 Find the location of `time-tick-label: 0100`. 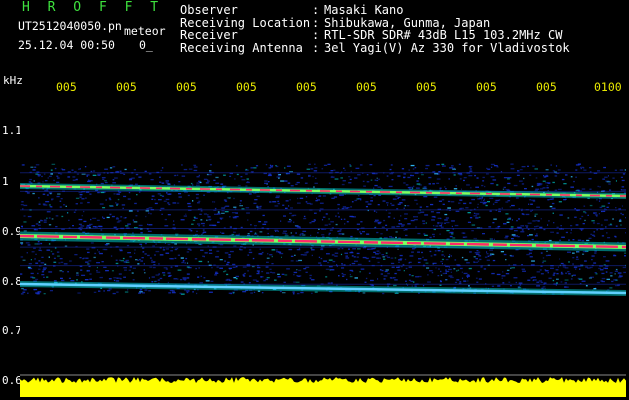

time-tick-label: 0100 is located at coordinates (608, 87).